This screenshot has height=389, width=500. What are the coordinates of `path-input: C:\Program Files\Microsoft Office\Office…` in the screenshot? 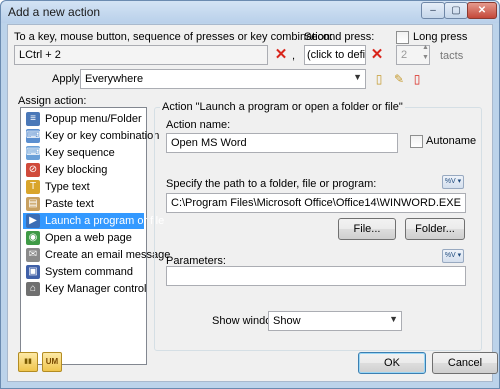 It's located at (316, 203).